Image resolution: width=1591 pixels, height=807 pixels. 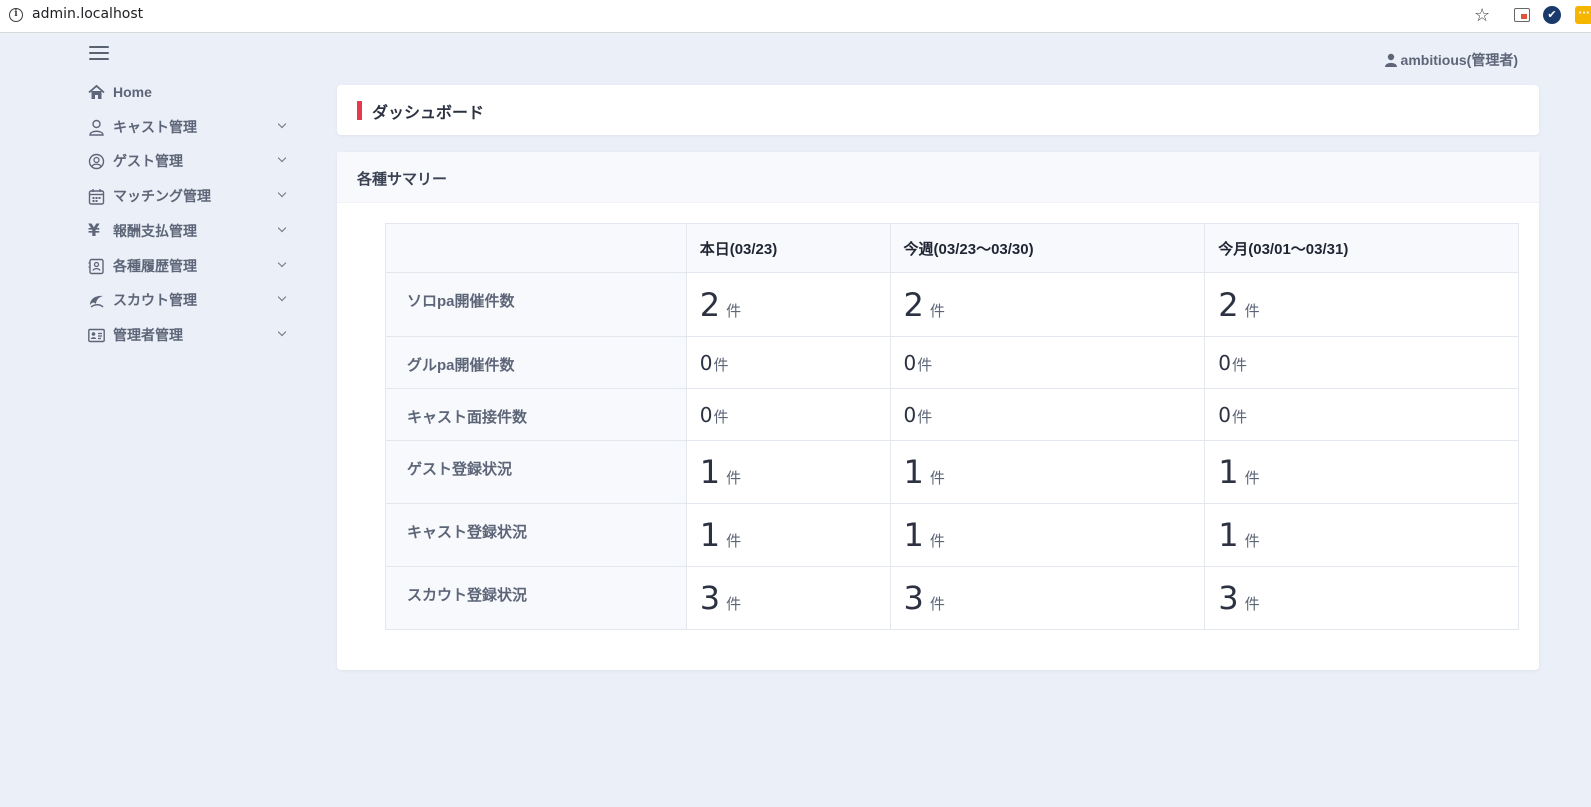 I want to click on yen-icon: ¥, so click(x=94, y=230).